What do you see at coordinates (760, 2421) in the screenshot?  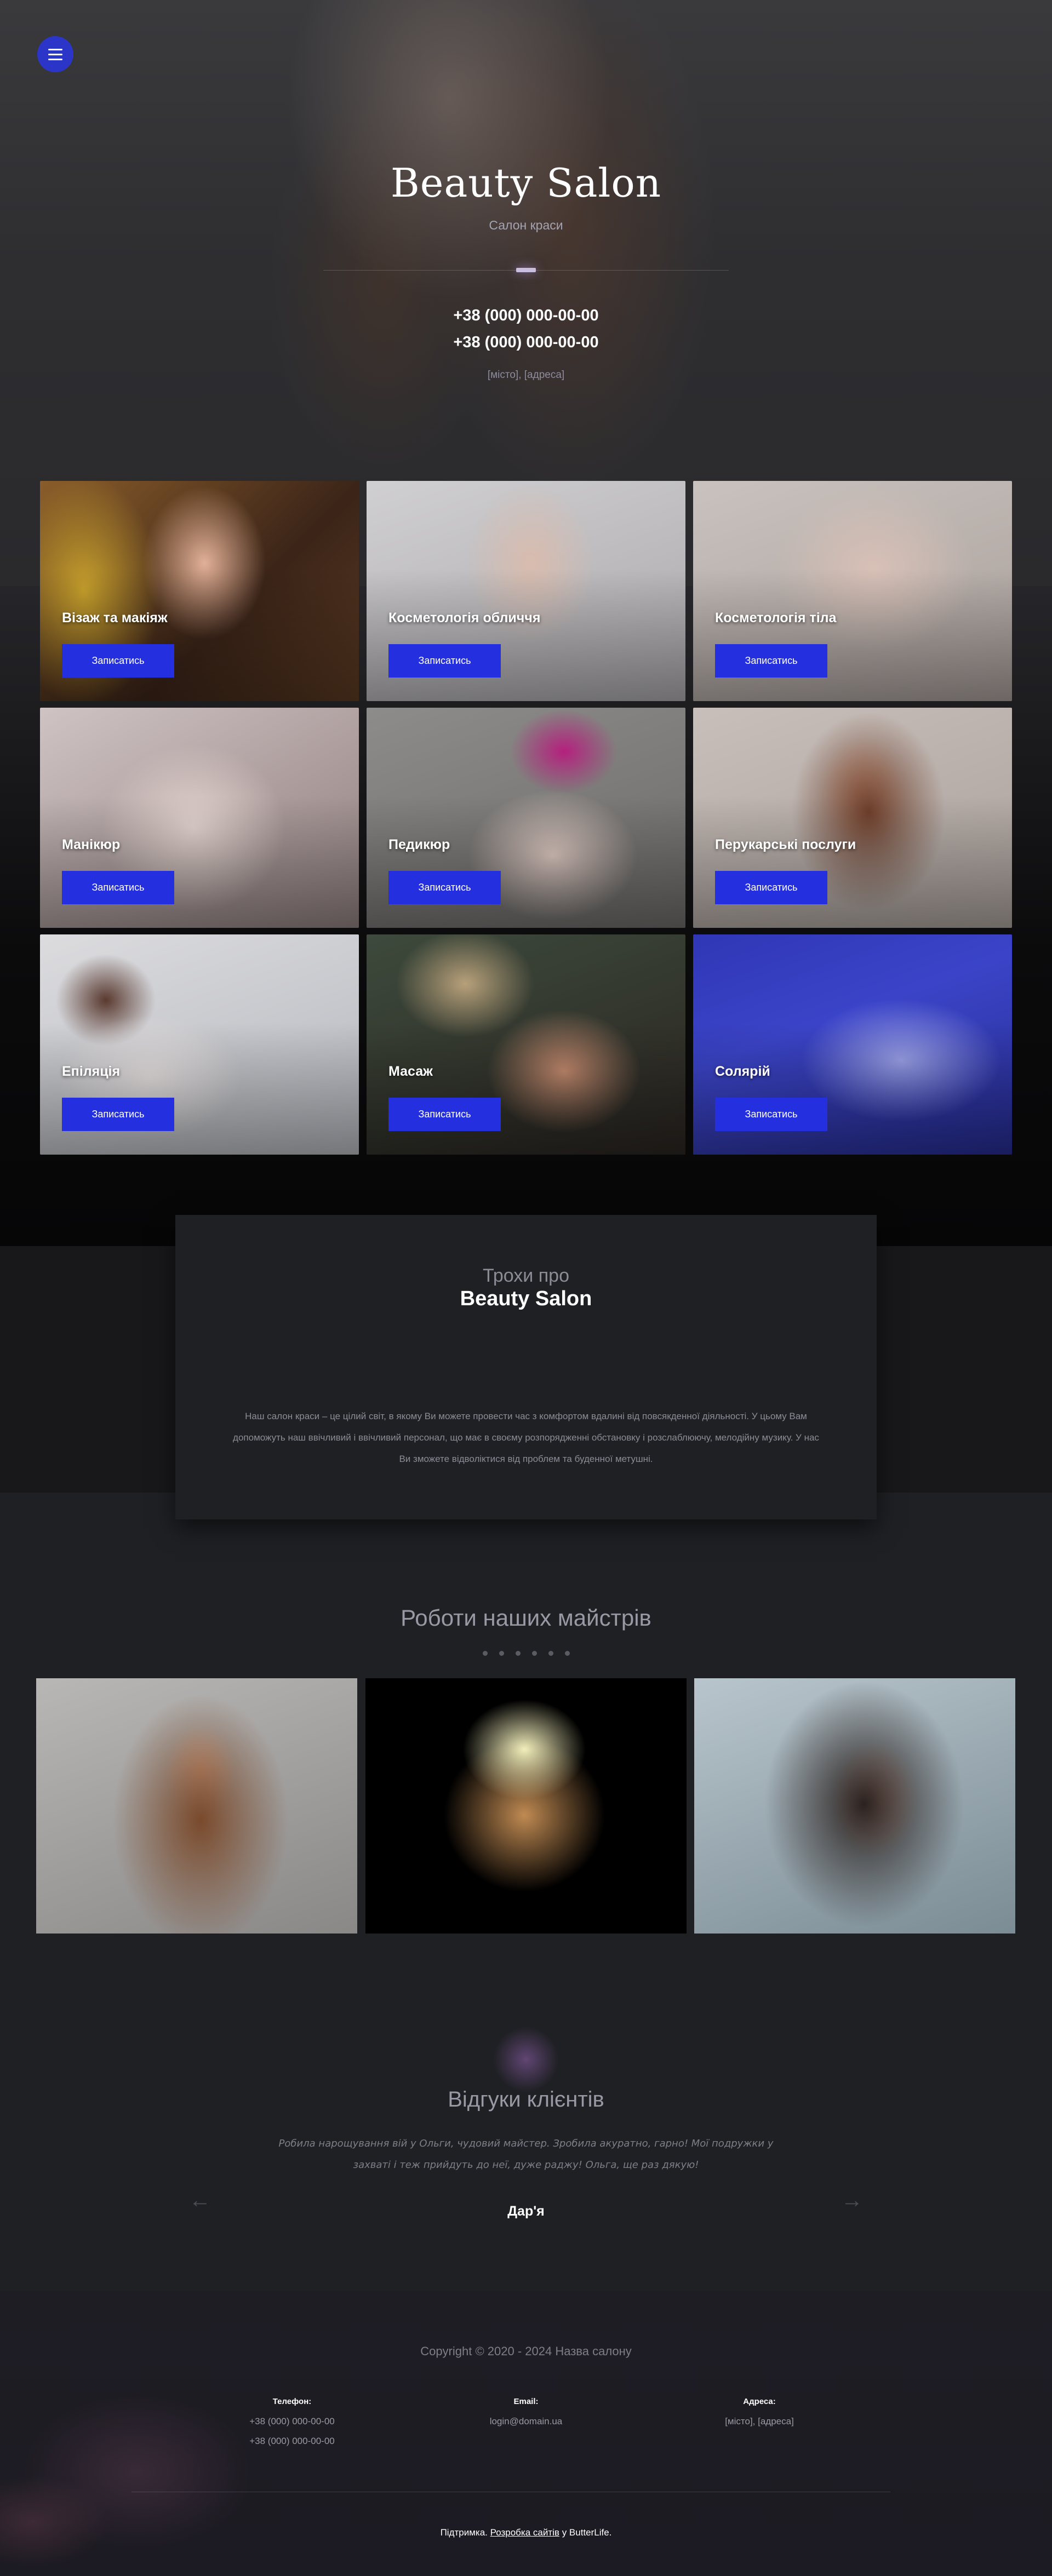 I see `footer-address: [місто], [адреса]` at bounding box center [760, 2421].